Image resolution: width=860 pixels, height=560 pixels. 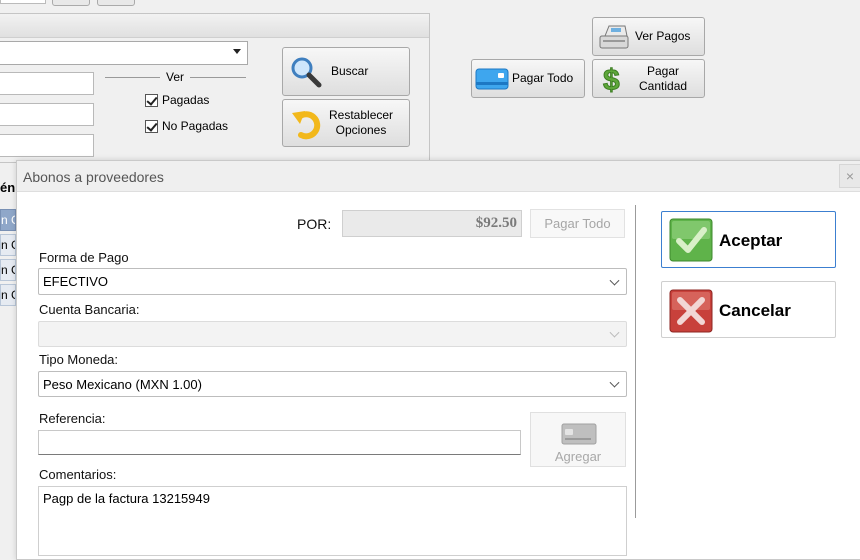 I want to click on no-pagadas-checkbox: No Pagadas, so click(x=186, y=126).